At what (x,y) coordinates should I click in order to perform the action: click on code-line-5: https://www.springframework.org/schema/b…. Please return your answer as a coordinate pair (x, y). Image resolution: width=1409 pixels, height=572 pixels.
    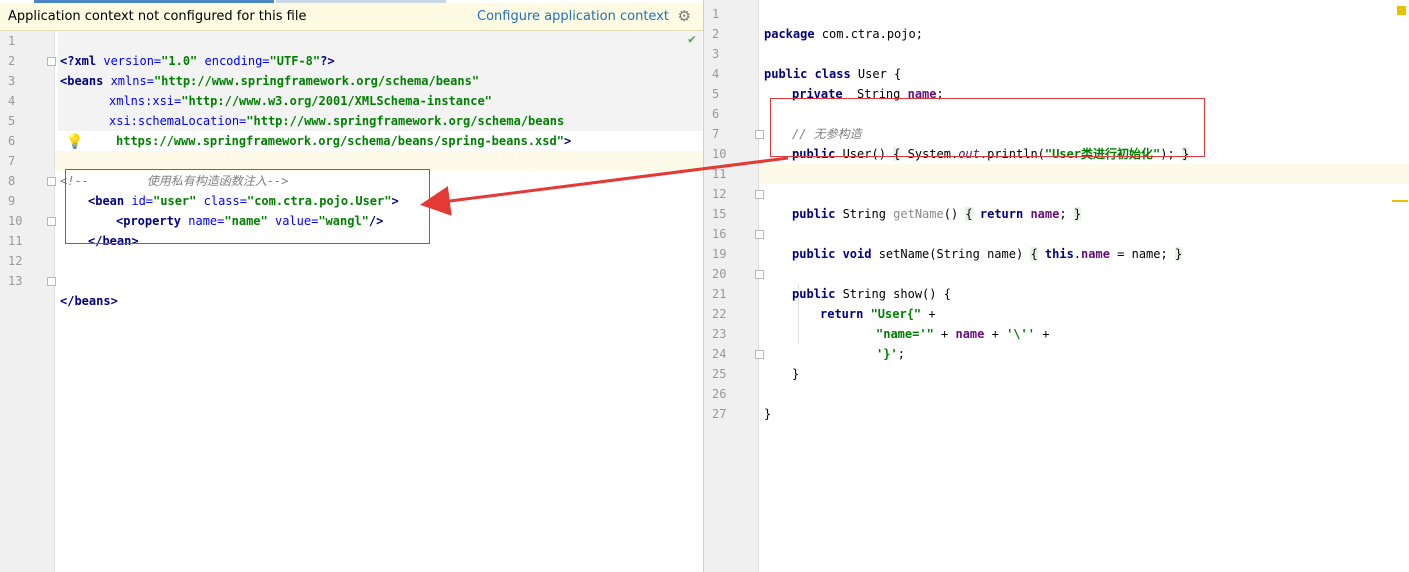
    Looking at the image, I should click on (351, 129).